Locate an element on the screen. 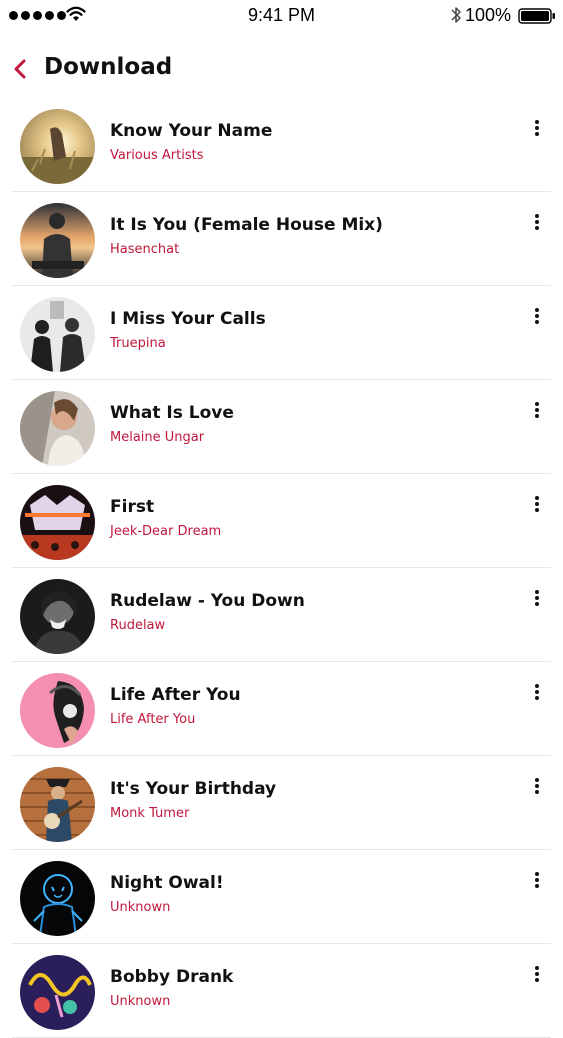  status-bar: 9:41 PM 100% is located at coordinates (281, 16).